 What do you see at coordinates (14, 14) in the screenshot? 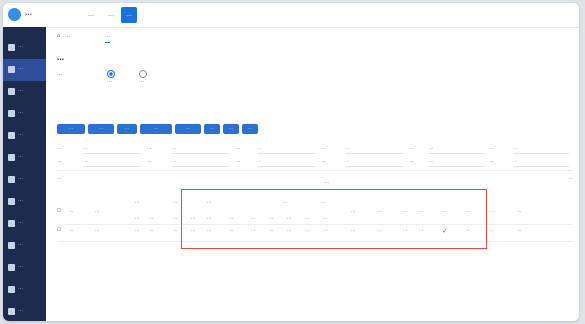
I see `logo-icon` at bounding box center [14, 14].